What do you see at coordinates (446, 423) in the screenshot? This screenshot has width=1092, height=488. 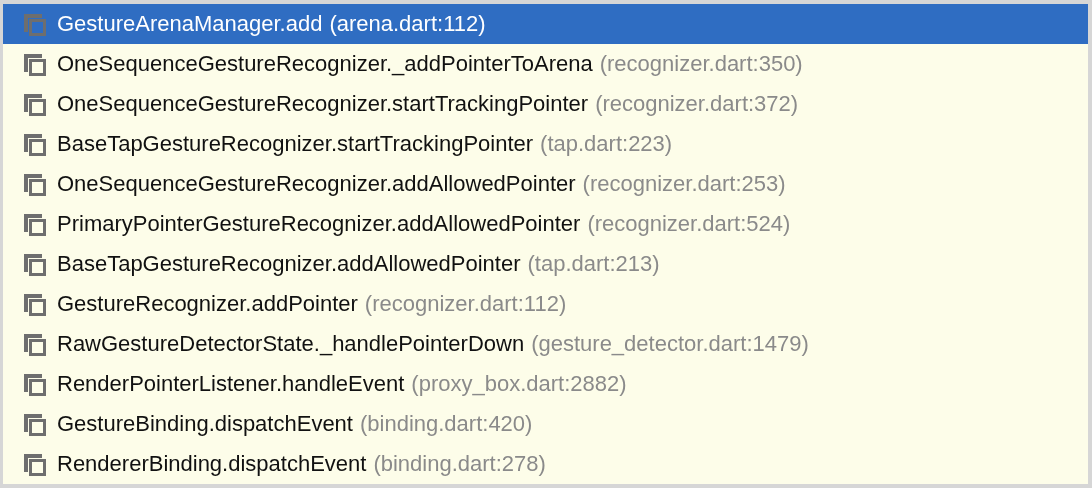 I see `source-location: (binding.dart:420)` at bounding box center [446, 423].